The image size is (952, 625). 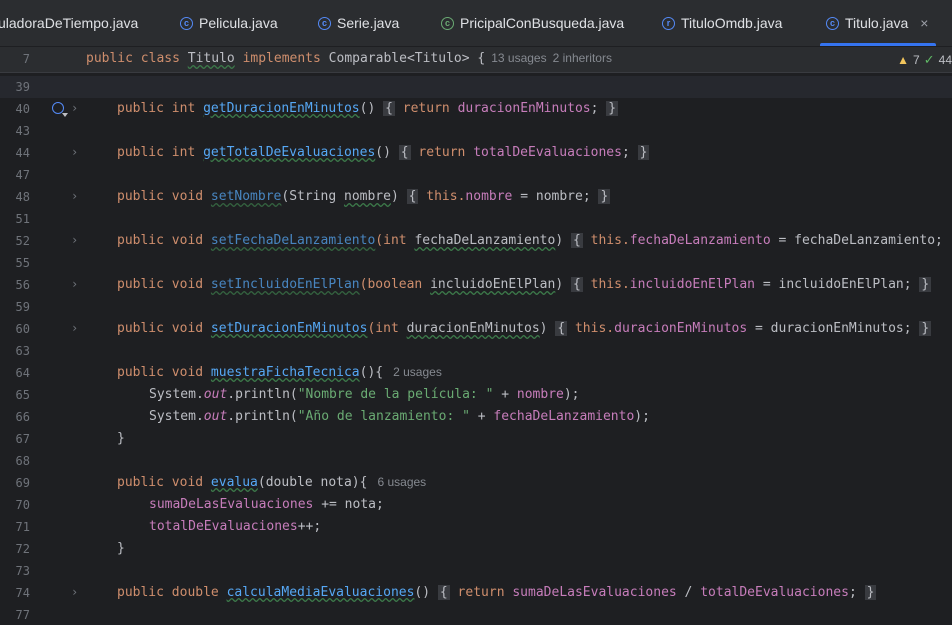 What do you see at coordinates (929, 59) in the screenshot?
I see `check-icon: ✓` at bounding box center [929, 59].